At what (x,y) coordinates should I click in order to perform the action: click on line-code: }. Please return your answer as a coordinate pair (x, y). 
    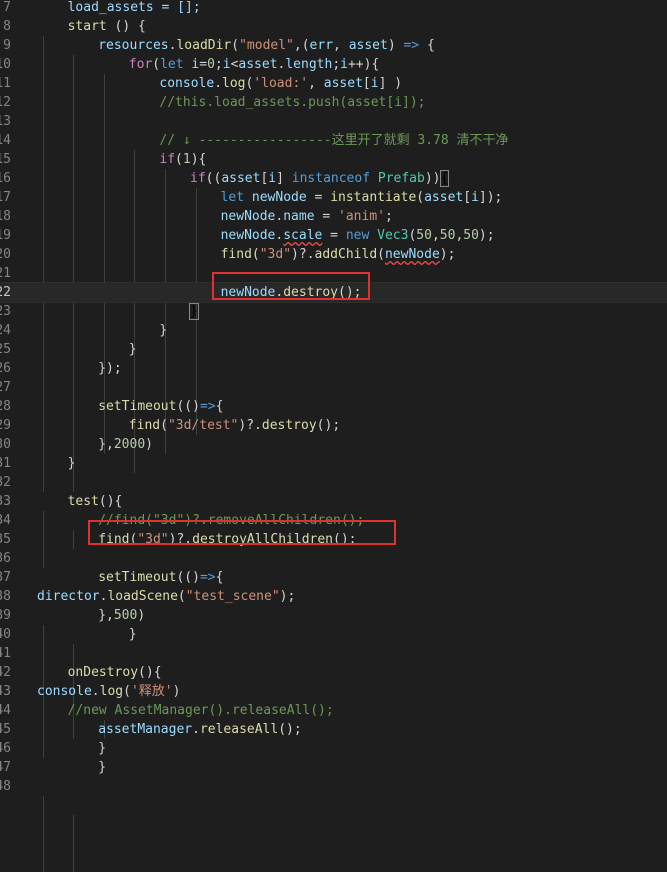
    Looking at the image, I should click on (102, 767).